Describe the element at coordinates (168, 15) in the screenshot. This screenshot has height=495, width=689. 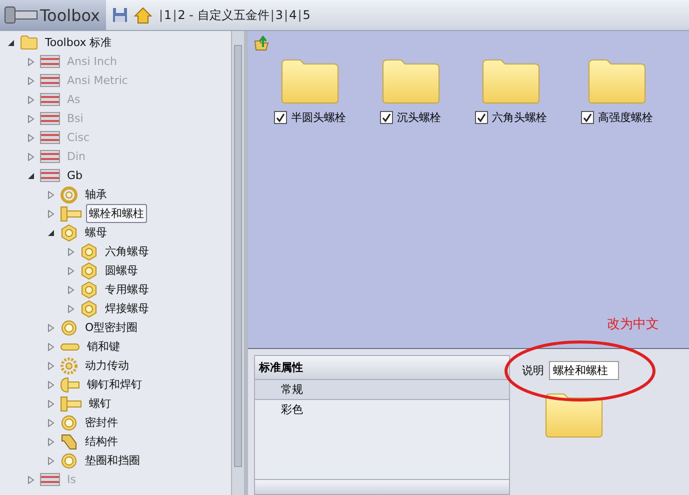
I see `breadcrumb-link: 1` at that location.